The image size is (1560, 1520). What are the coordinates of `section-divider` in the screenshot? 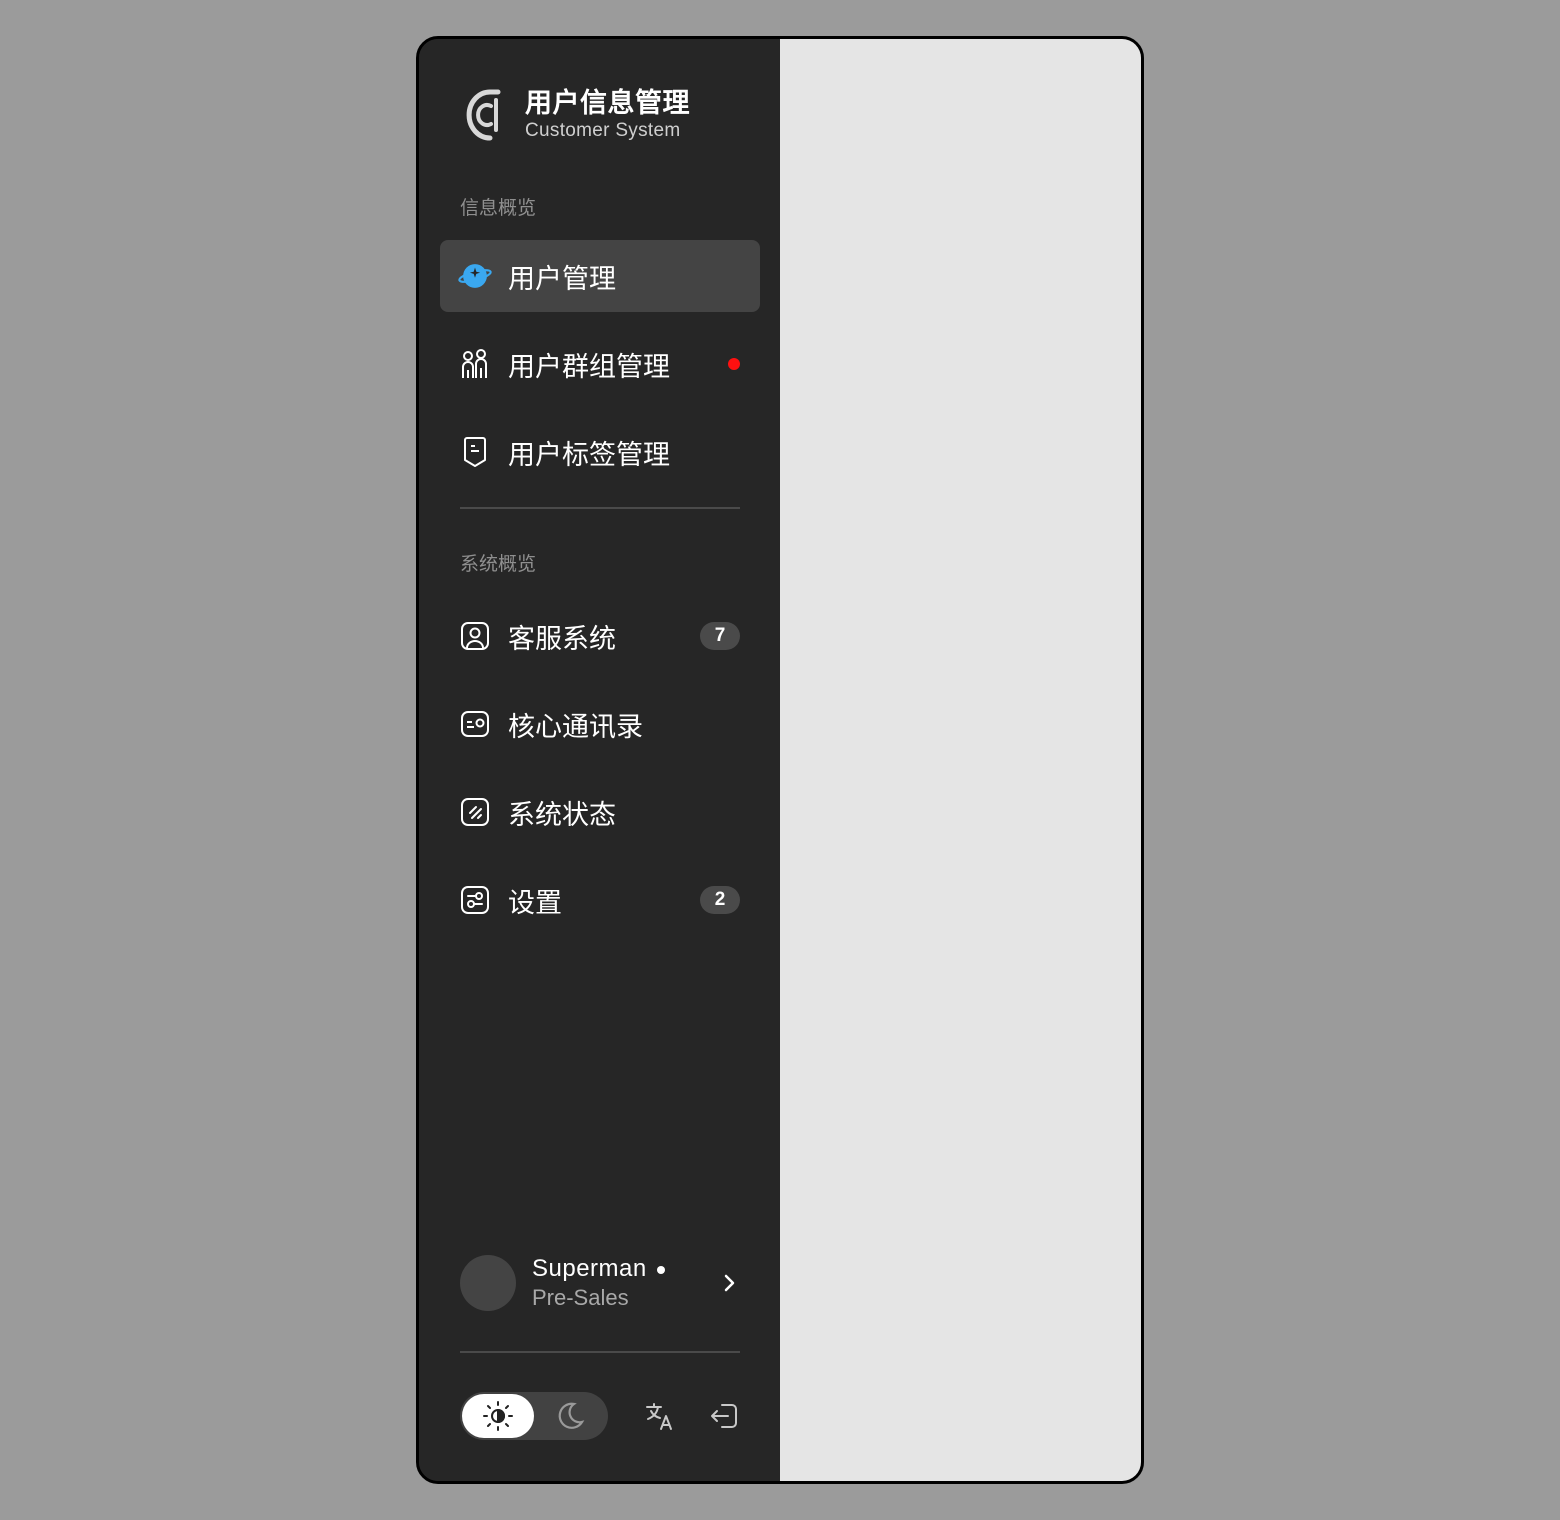 It's located at (600, 508).